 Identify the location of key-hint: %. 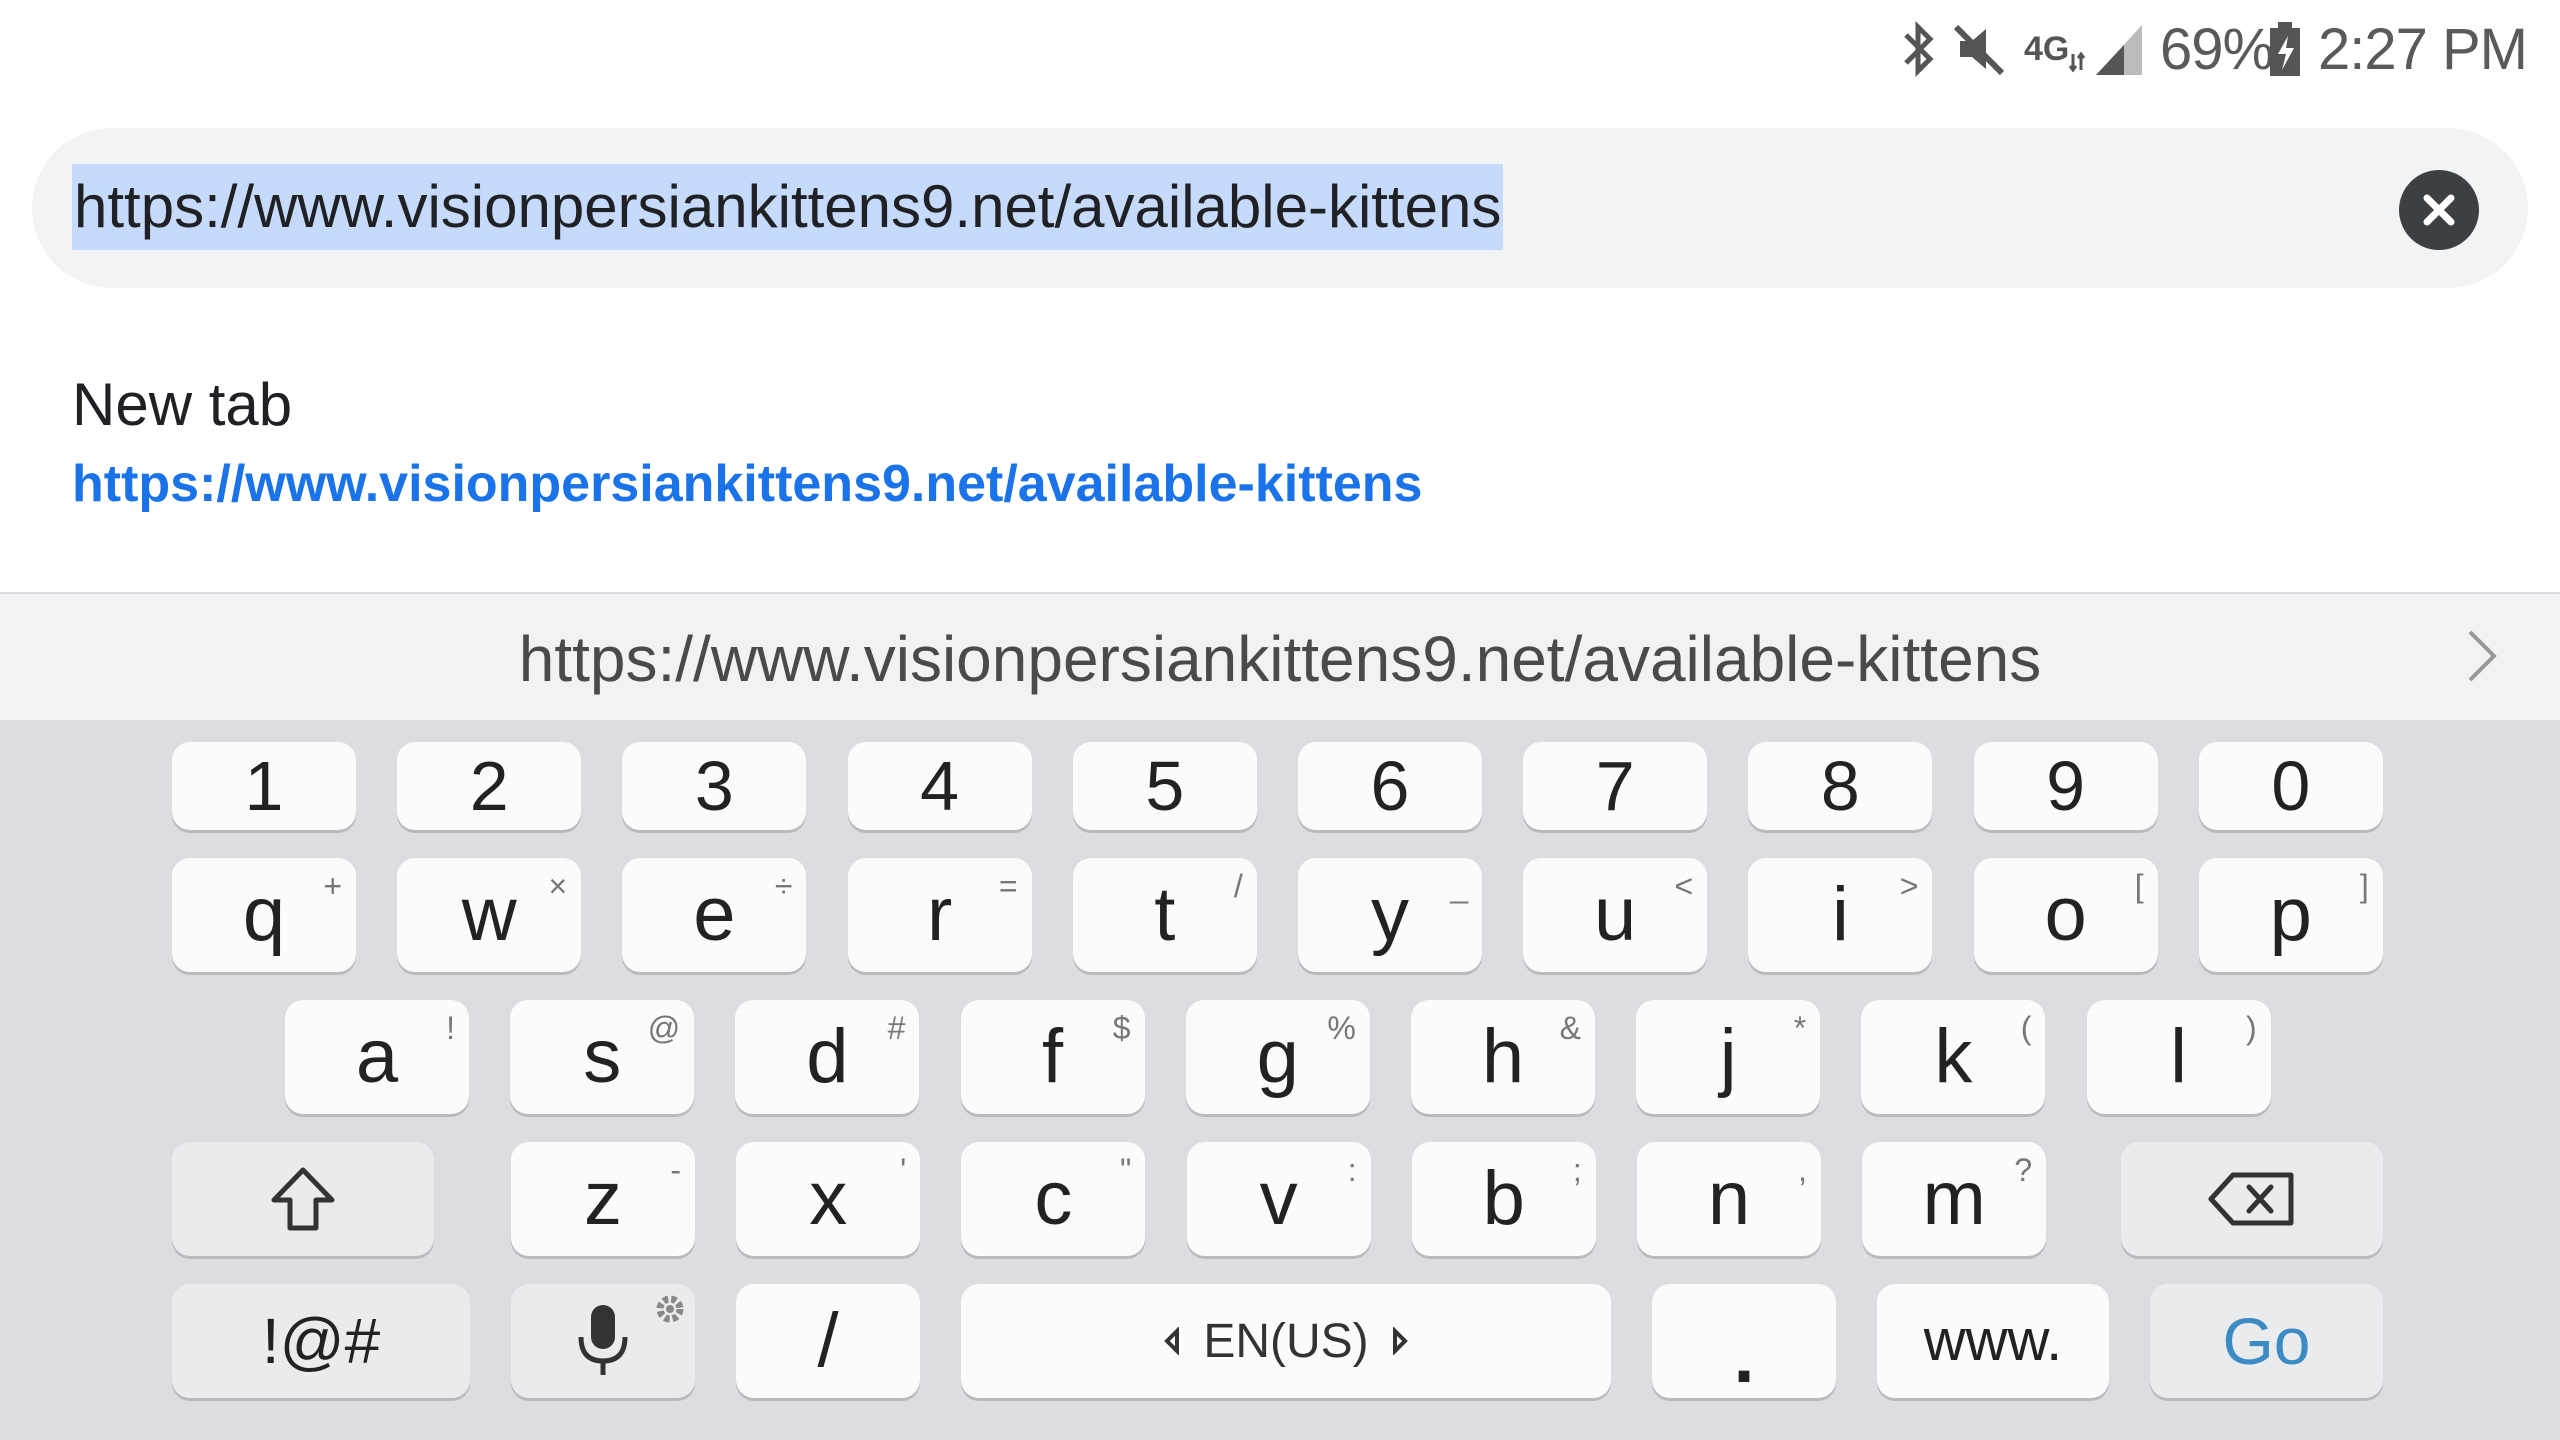
(1341, 1028).